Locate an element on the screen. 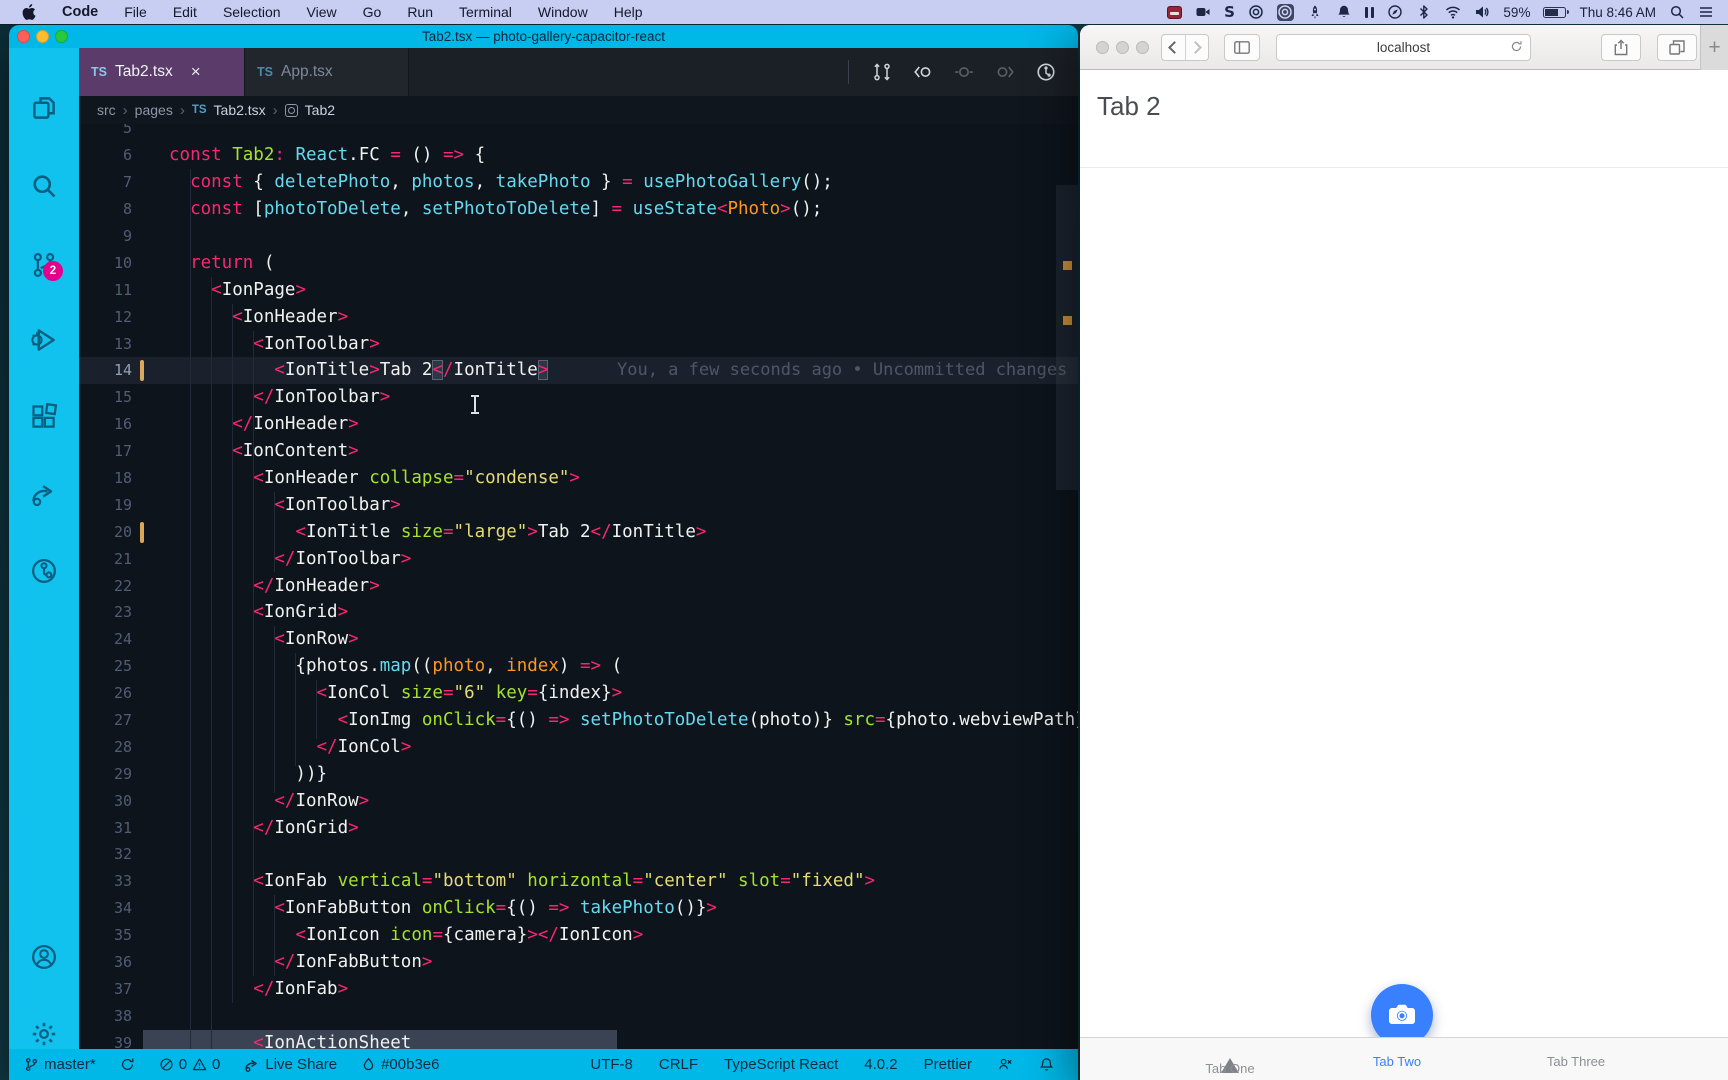  code-line-26: 26 <IonCol size="6" key={index}> is located at coordinates (578, 693).